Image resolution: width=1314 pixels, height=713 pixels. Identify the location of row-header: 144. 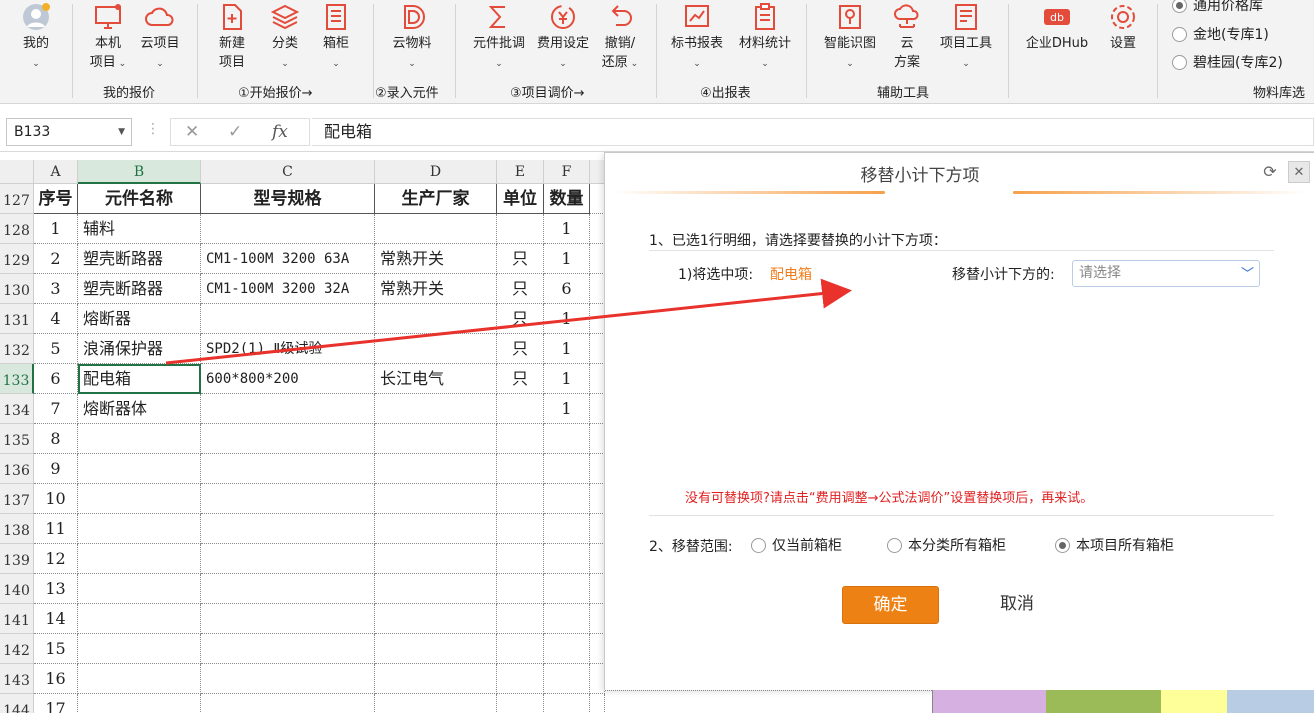
(17, 703).